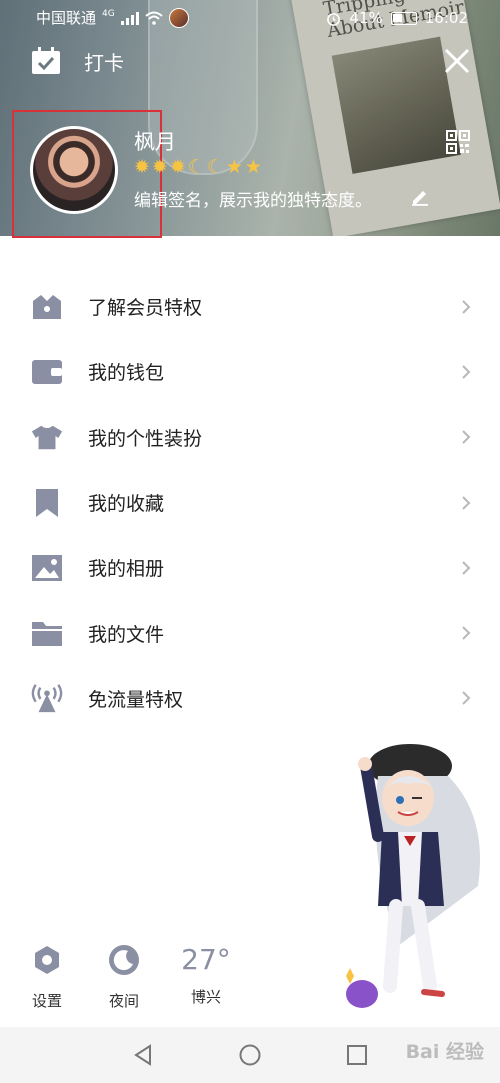 The image size is (500, 1083). I want to click on nickname: 枫月, so click(155, 141).